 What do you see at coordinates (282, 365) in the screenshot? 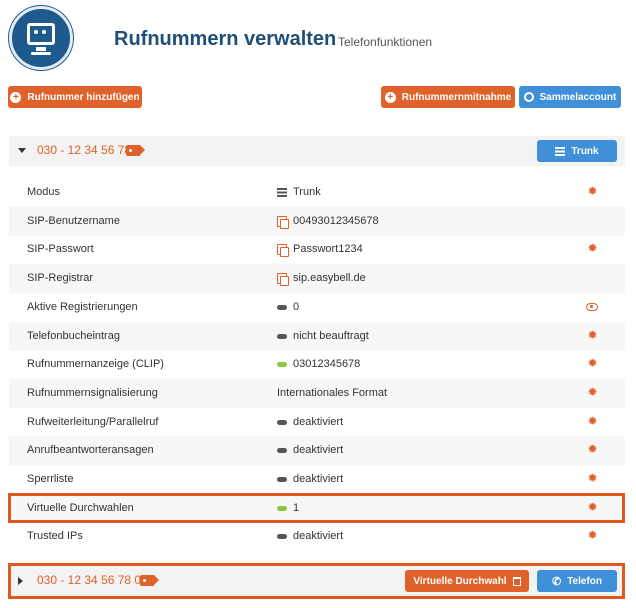
I see `status-on-icon` at bounding box center [282, 365].